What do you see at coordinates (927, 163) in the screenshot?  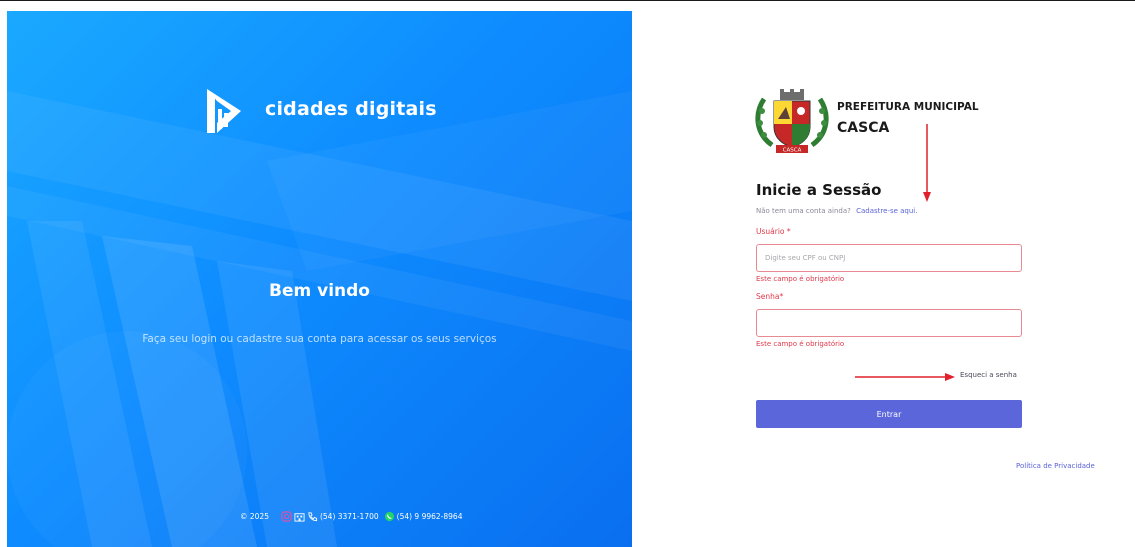 I see `annotation-arrow-down-icon` at bounding box center [927, 163].